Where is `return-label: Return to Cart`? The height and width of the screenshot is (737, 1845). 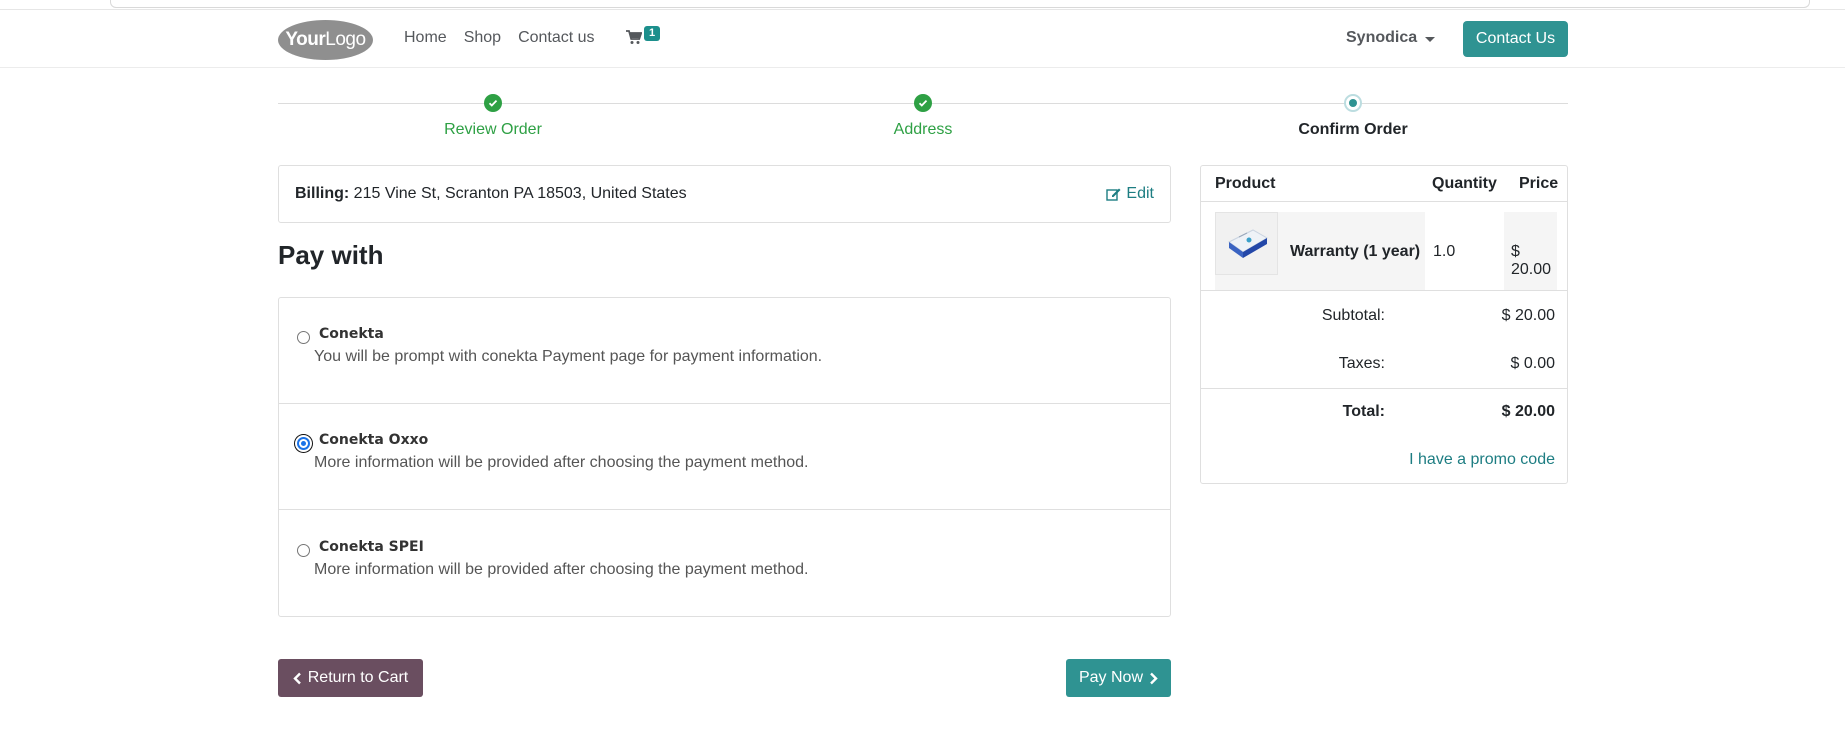 return-label: Return to Cart is located at coordinates (358, 677).